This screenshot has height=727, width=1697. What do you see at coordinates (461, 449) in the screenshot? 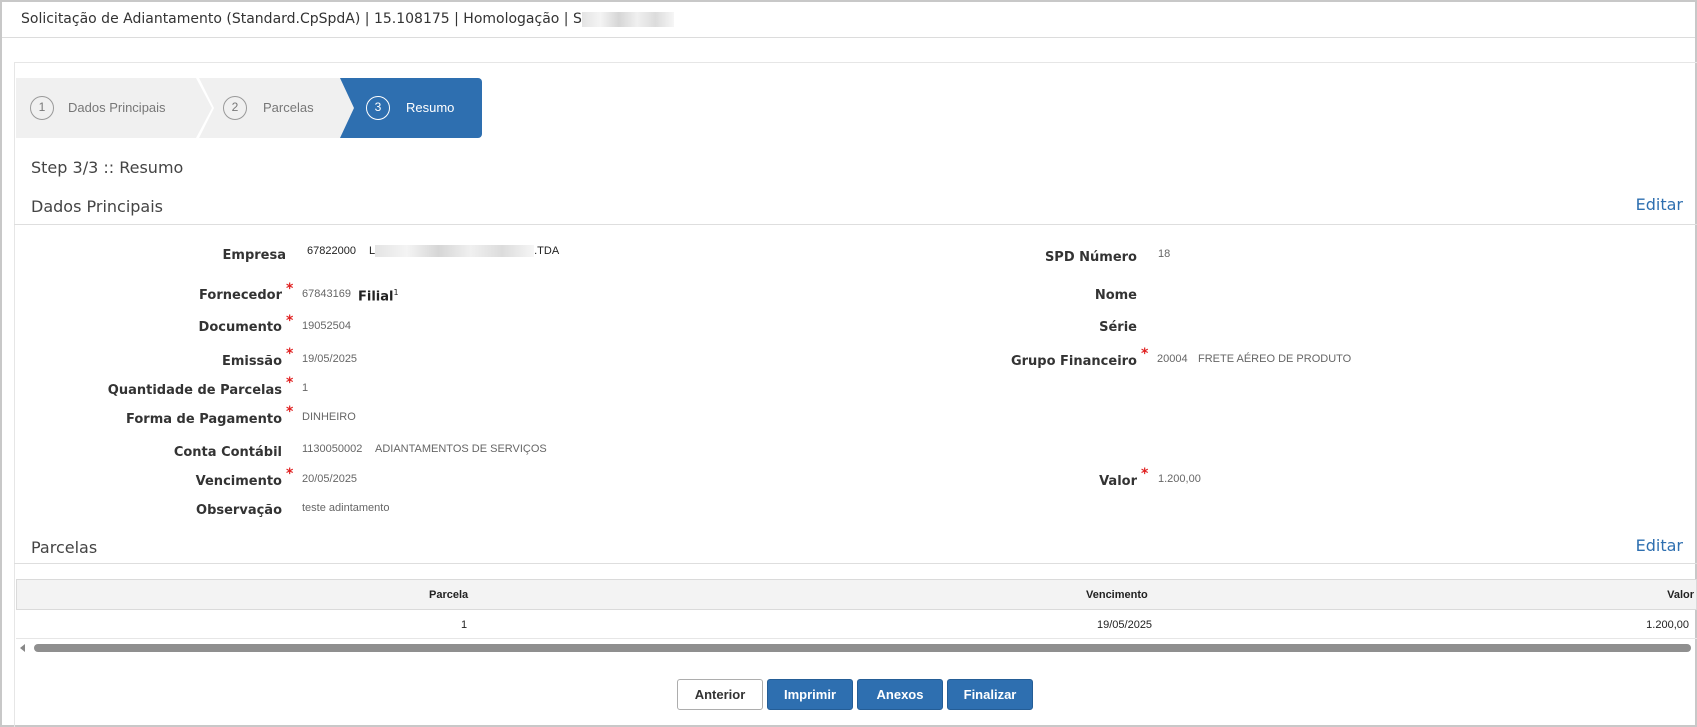
I see `value-conta-contabil-desc: ADIANTAMENTOS DE SERVIÇOS` at bounding box center [461, 449].